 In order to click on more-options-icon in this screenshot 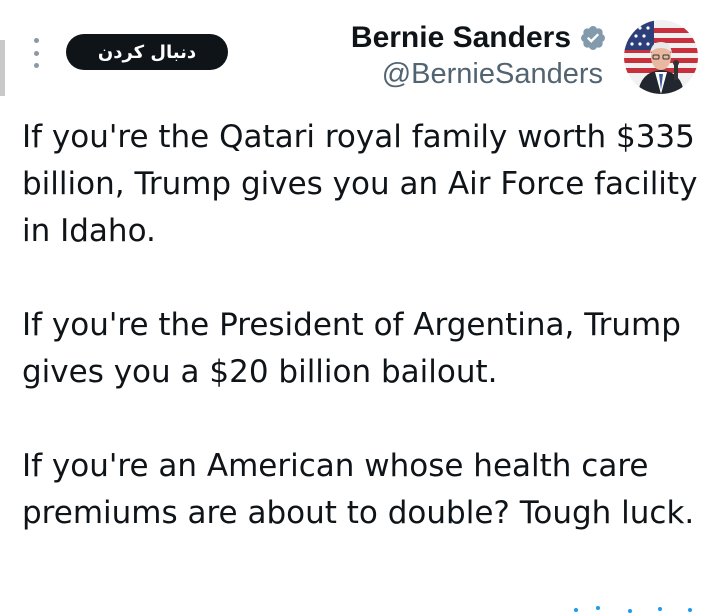, I will do `click(36, 53)`.